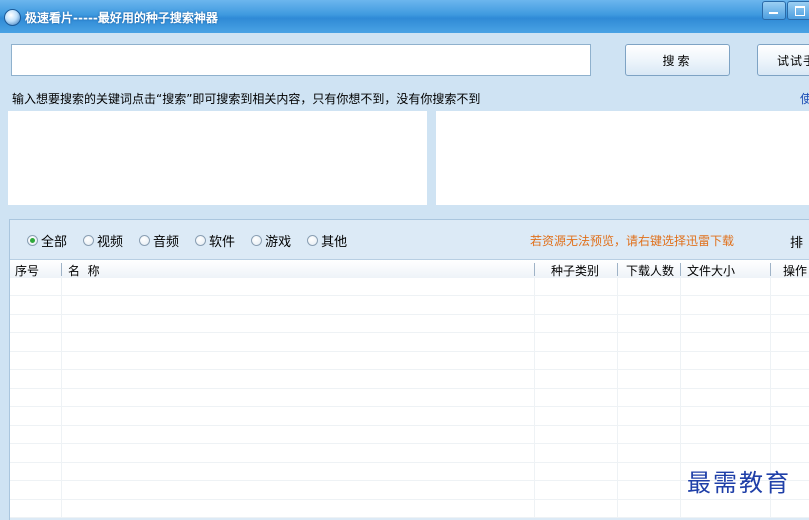 The width and height of the screenshot is (809, 520). Describe the element at coordinates (334, 242) in the screenshot. I see `filter-label: 其他` at that location.